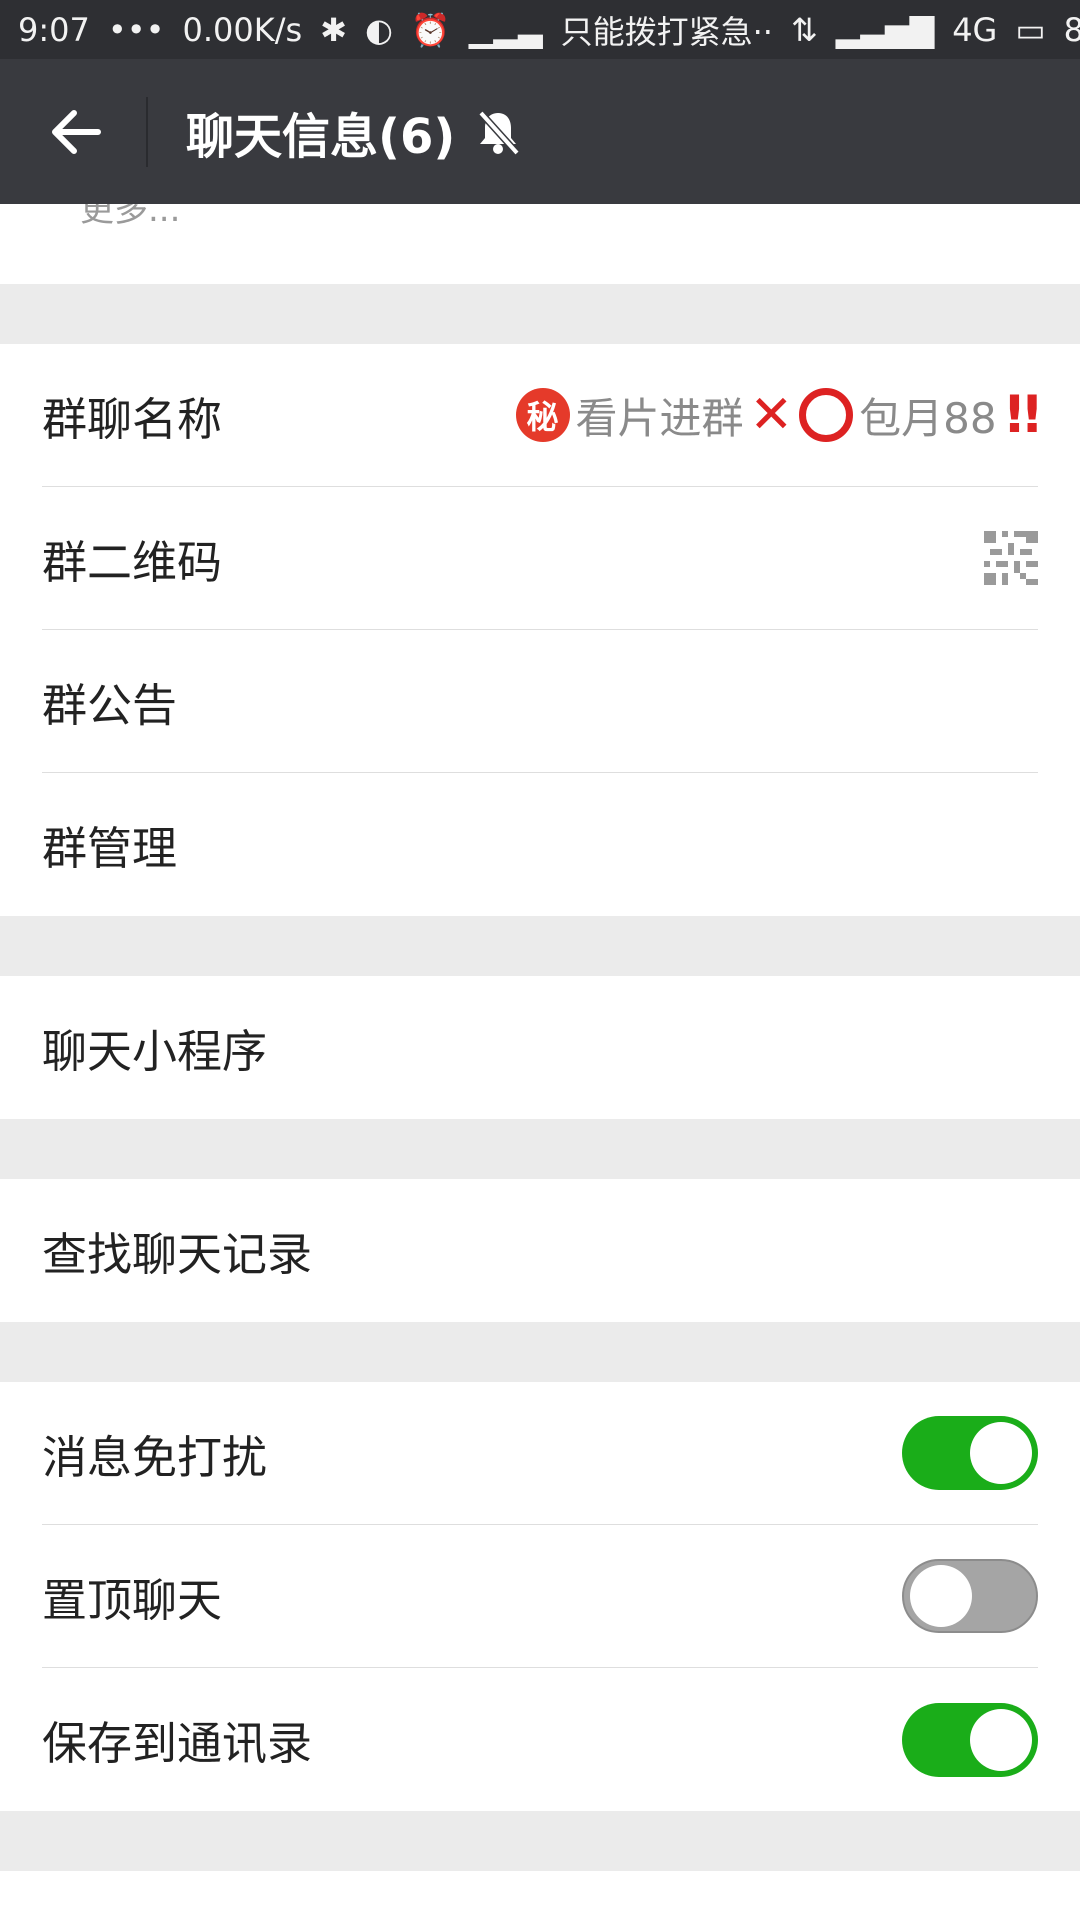 The height and width of the screenshot is (1931, 1080). What do you see at coordinates (659, 418) in the screenshot?
I see `group-name-text-1: 看片进群` at bounding box center [659, 418].